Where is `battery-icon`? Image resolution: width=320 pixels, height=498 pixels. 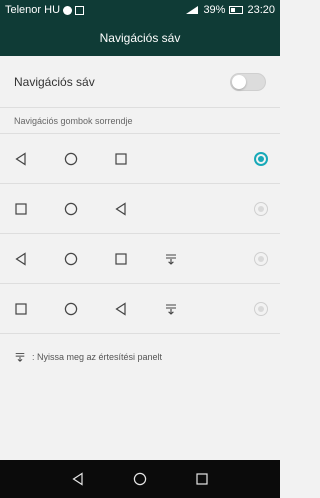
battery-icon is located at coordinates (236, 10).